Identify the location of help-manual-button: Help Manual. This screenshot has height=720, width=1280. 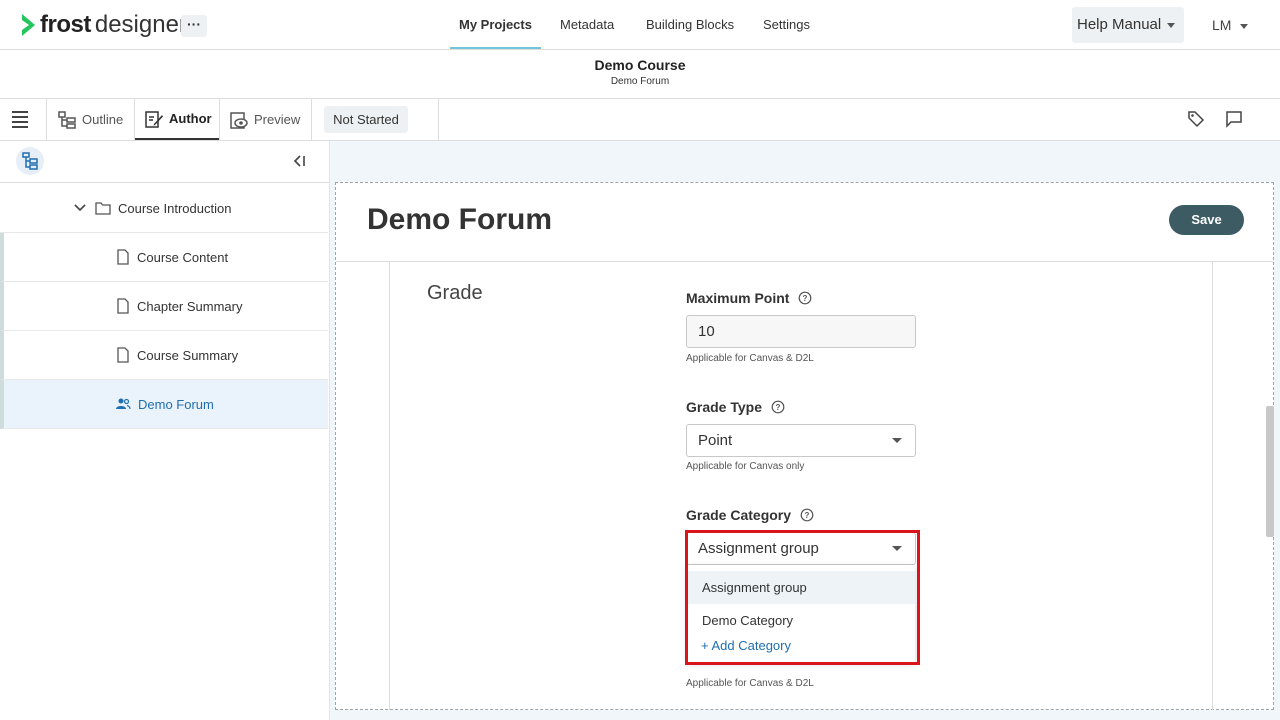
(1128, 25).